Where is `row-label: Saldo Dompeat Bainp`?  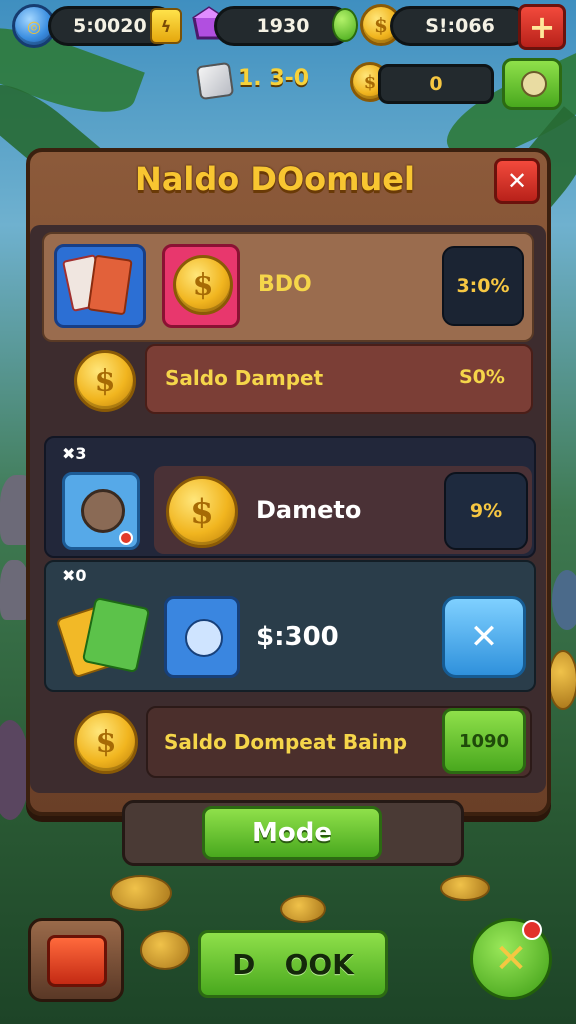 row-label: Saldo Dompeat Bainp is located at coordinates (286, 742).